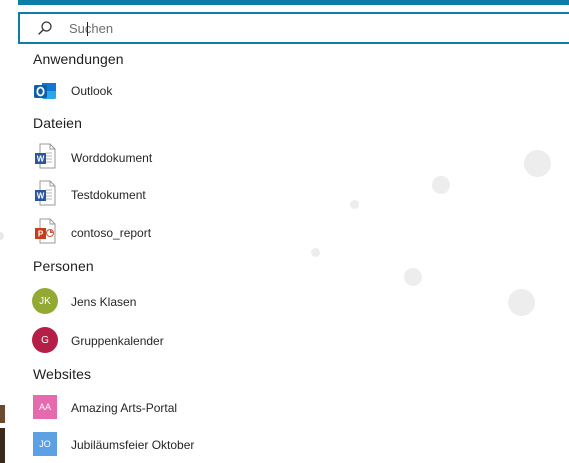 The height and width of the screenshot is (463, 569). Describe the element at coordinates (87, 29) in the screenshot. I see `text-caret` at that location.